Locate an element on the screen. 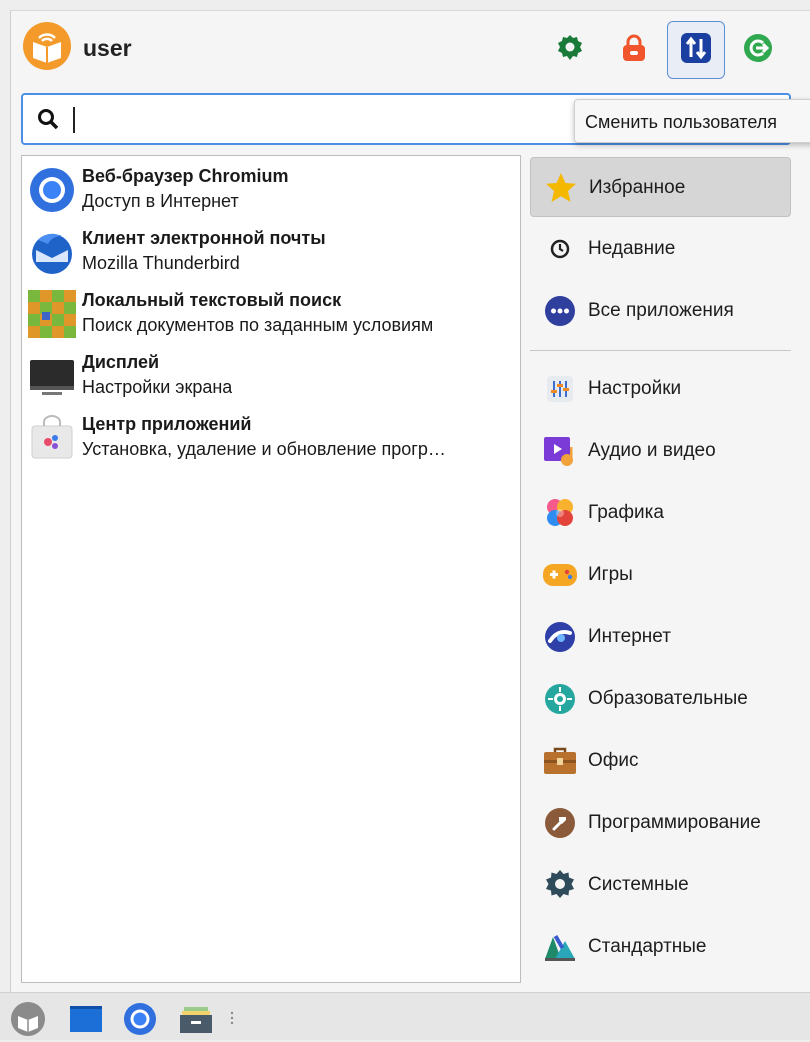  app-name: Клиент электронной почты is located at coordinates (204, 238).